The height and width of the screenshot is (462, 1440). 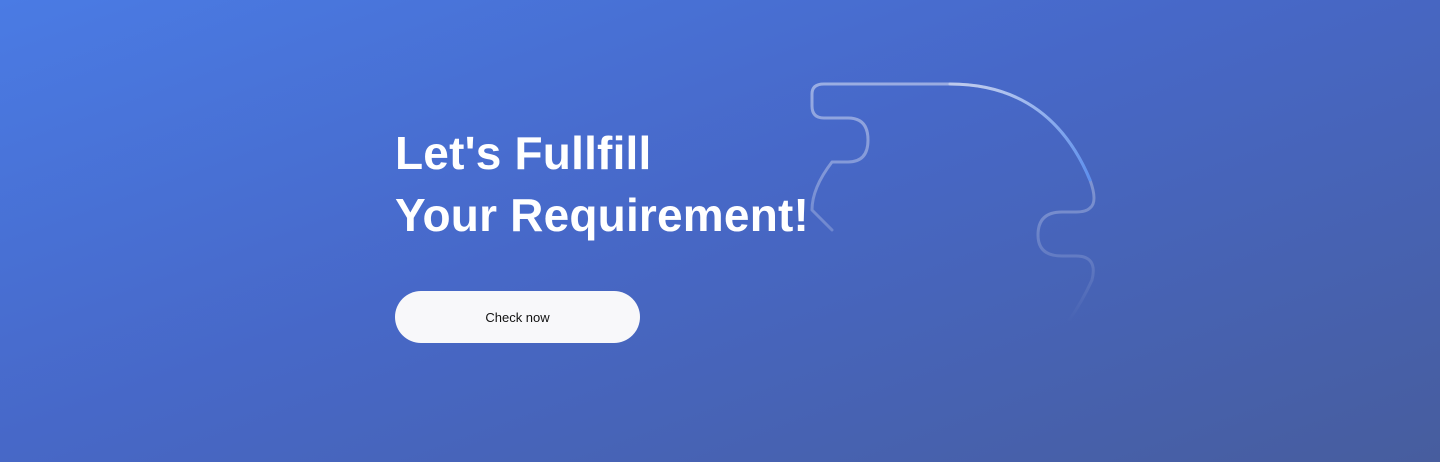 What do you see at coordinates (517, 317) in the screenshot?
I see `check-now-button: Check now` at bounding box center [517, 317].